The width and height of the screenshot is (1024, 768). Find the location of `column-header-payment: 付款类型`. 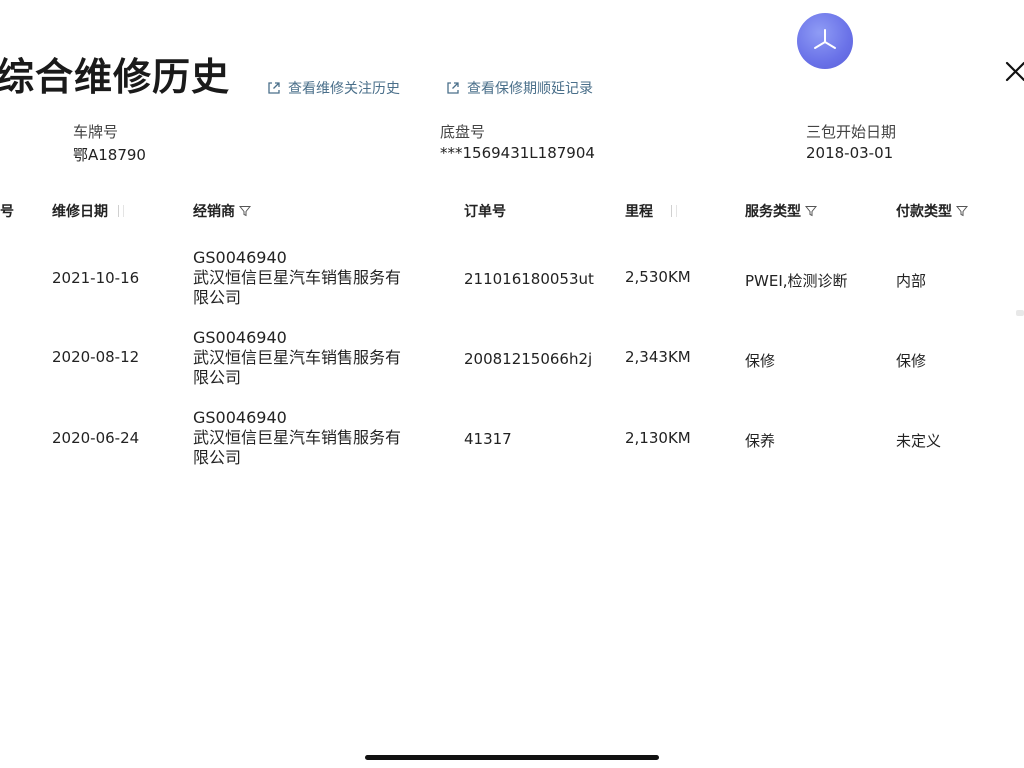

column-header-payment: 付款类型 is located at coordinates (932, 211).